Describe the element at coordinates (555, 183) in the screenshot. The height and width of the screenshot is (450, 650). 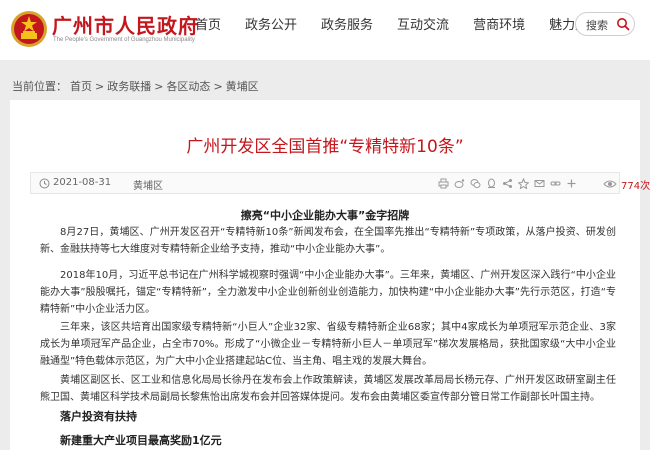
I see `link-icon` at that location.